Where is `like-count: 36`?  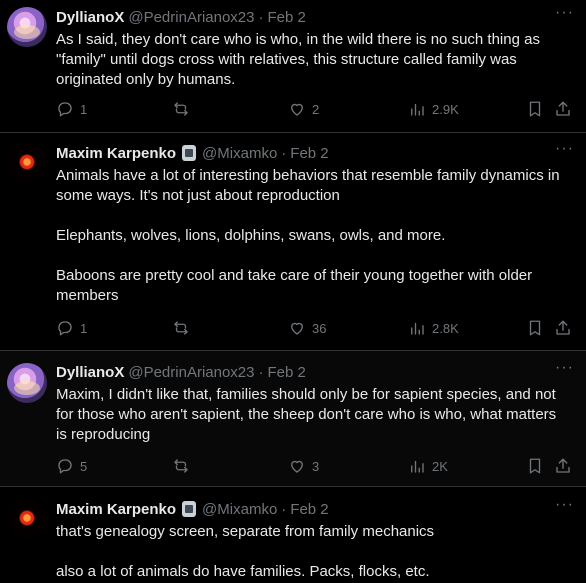 like-count: 36 is located at coordinates (319, 328).